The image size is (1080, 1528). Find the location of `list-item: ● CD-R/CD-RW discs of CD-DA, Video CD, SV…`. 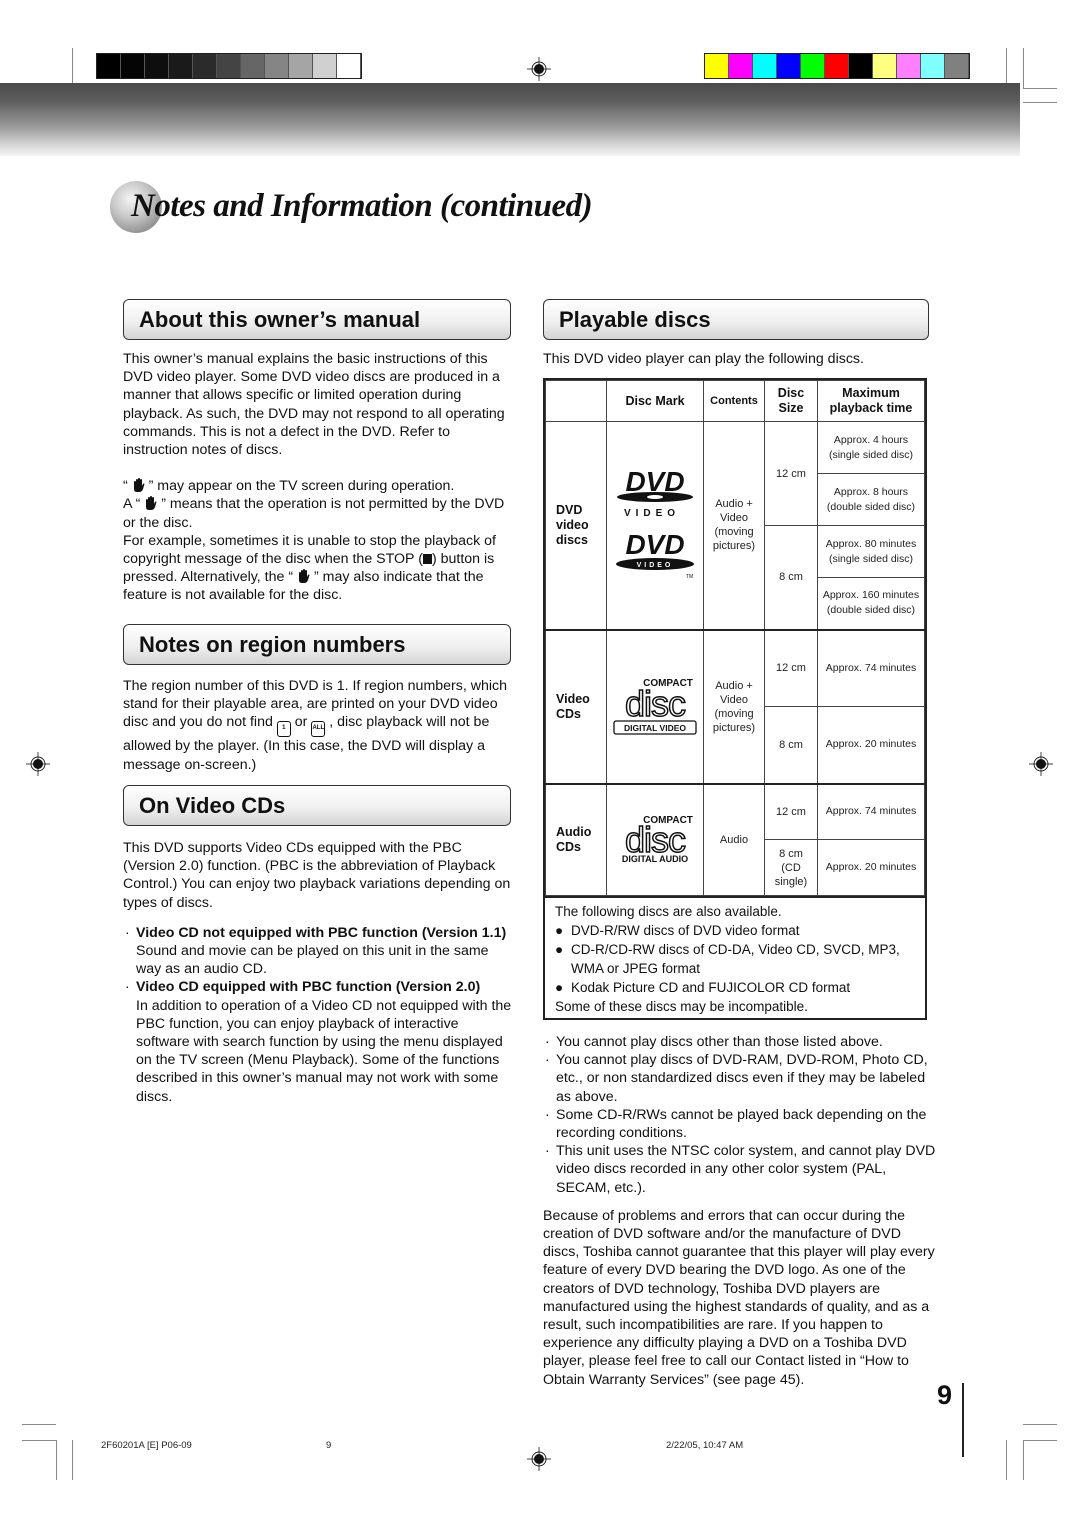

list-item: ● CD-R/CD-RW discs of CD-DA, Video CD, SV… is located at coordinates (727, 959).